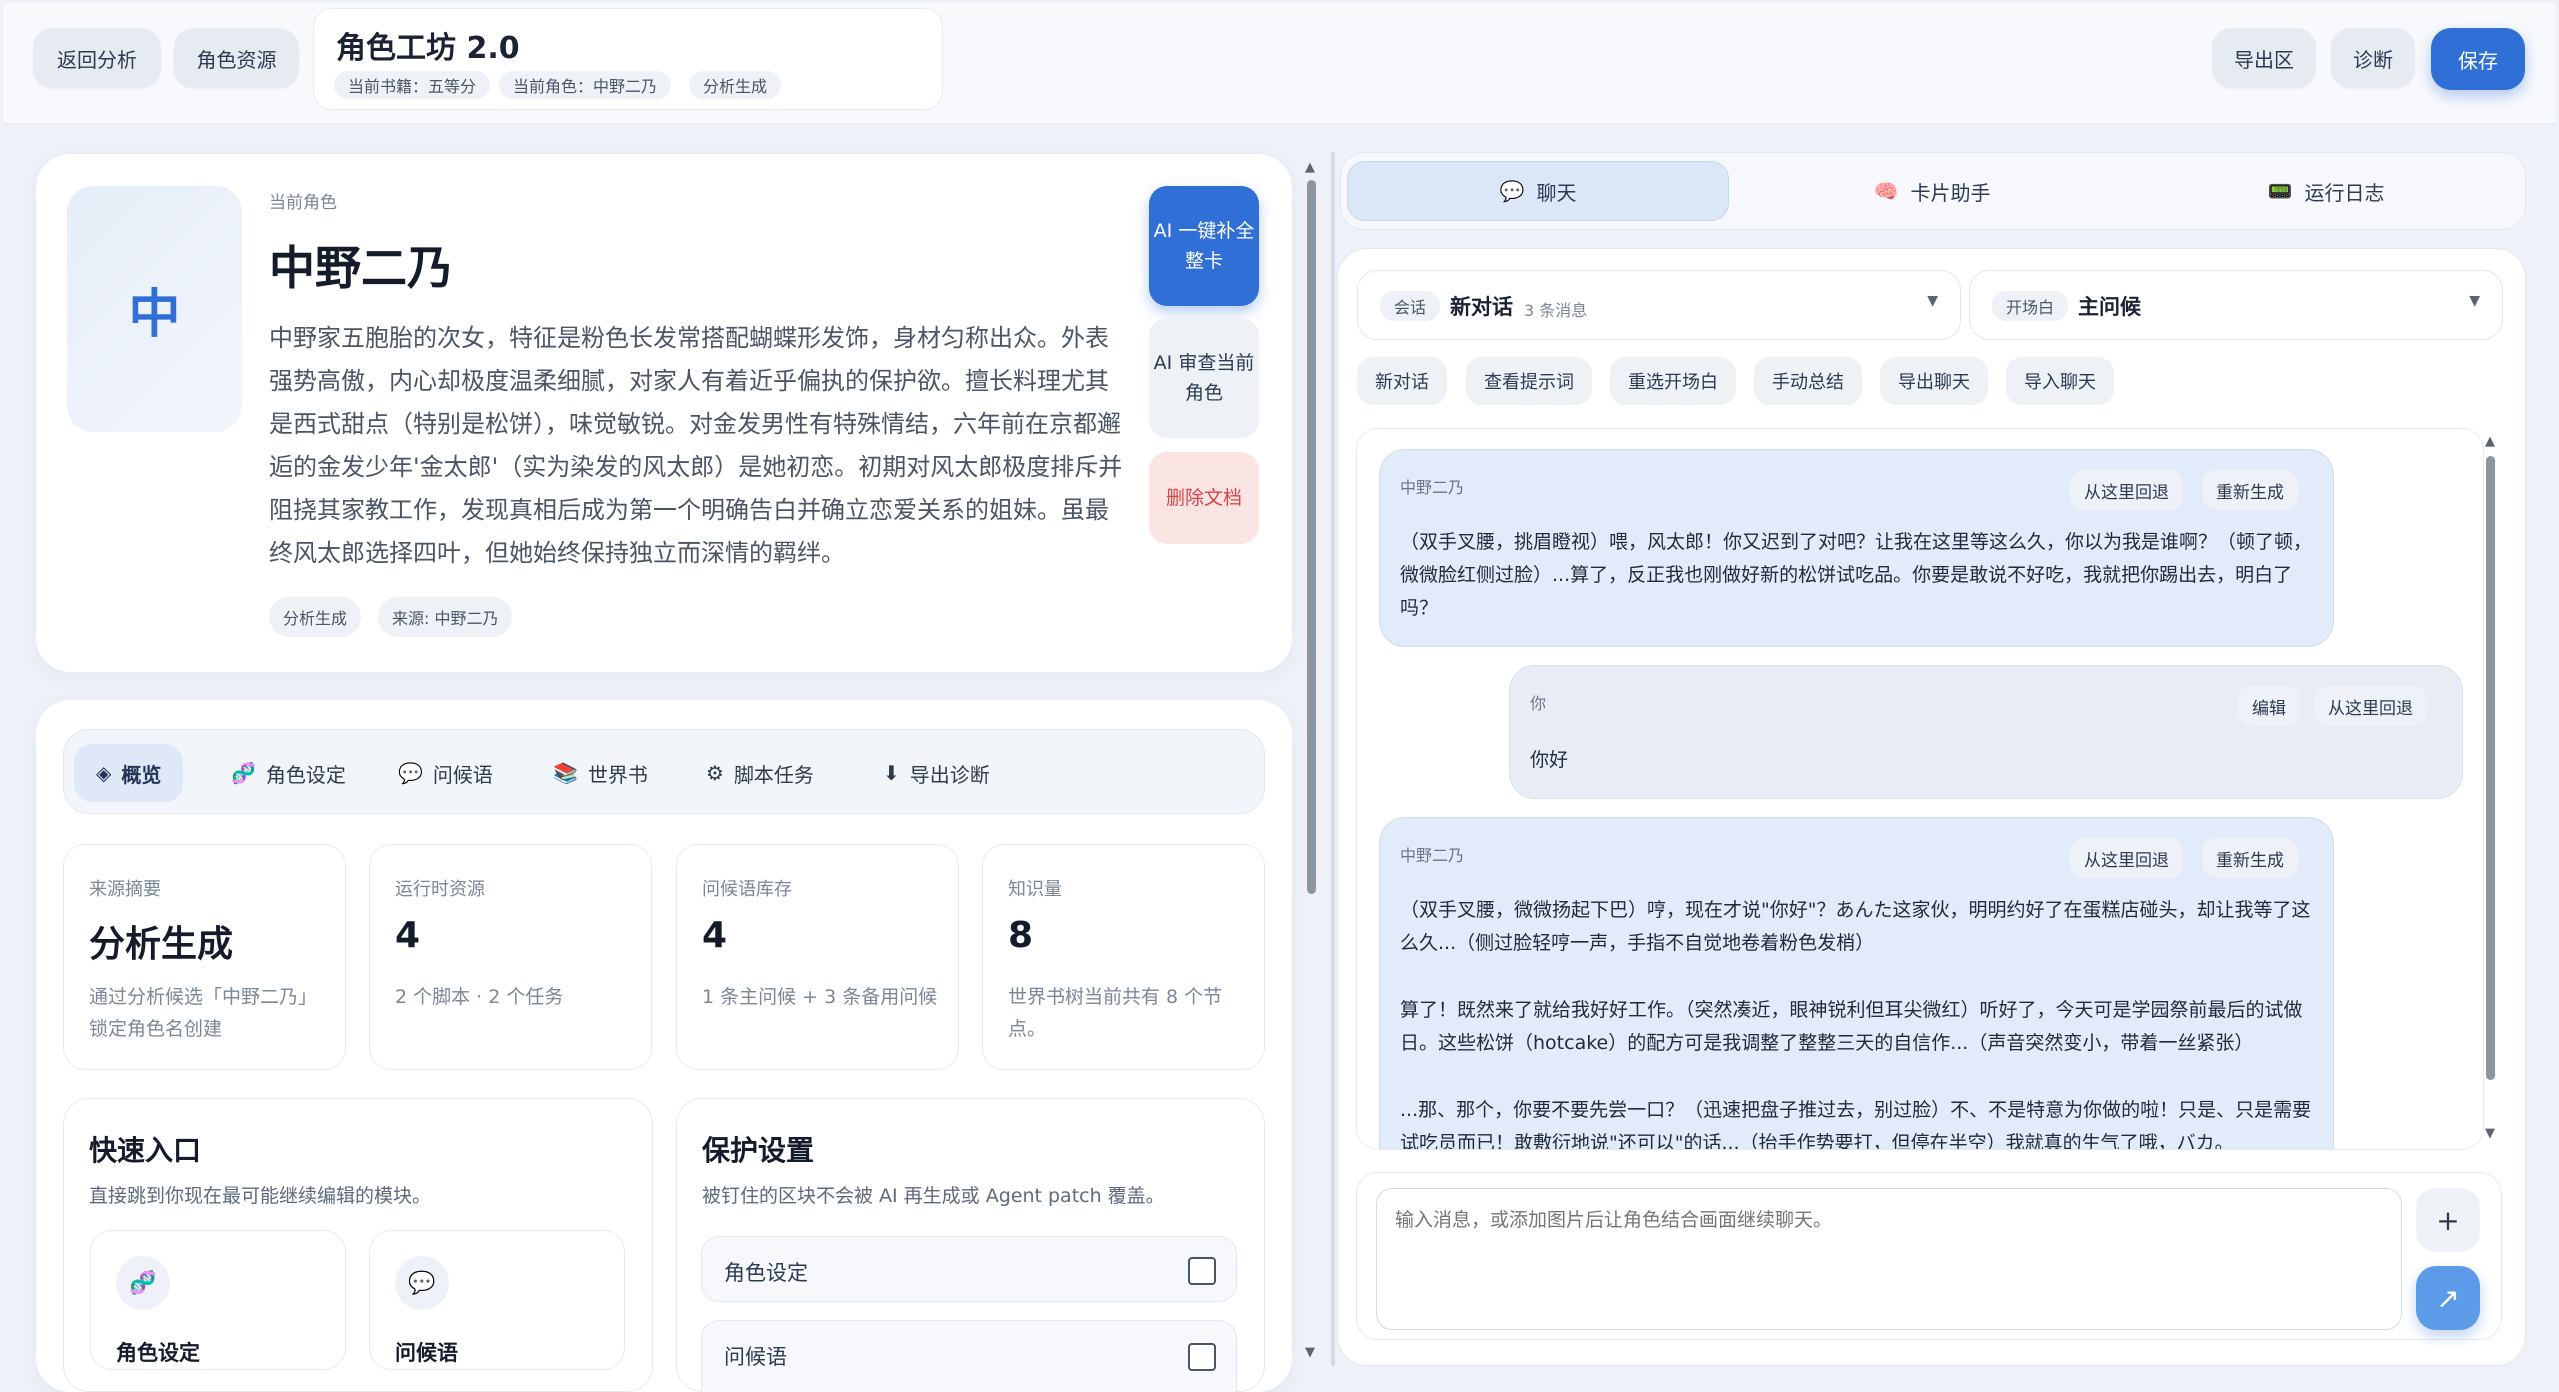  I want to click on stat-runtime-resources: 运行时资源 4 2 个脚本 · 2 个任务, so click(510, 957).